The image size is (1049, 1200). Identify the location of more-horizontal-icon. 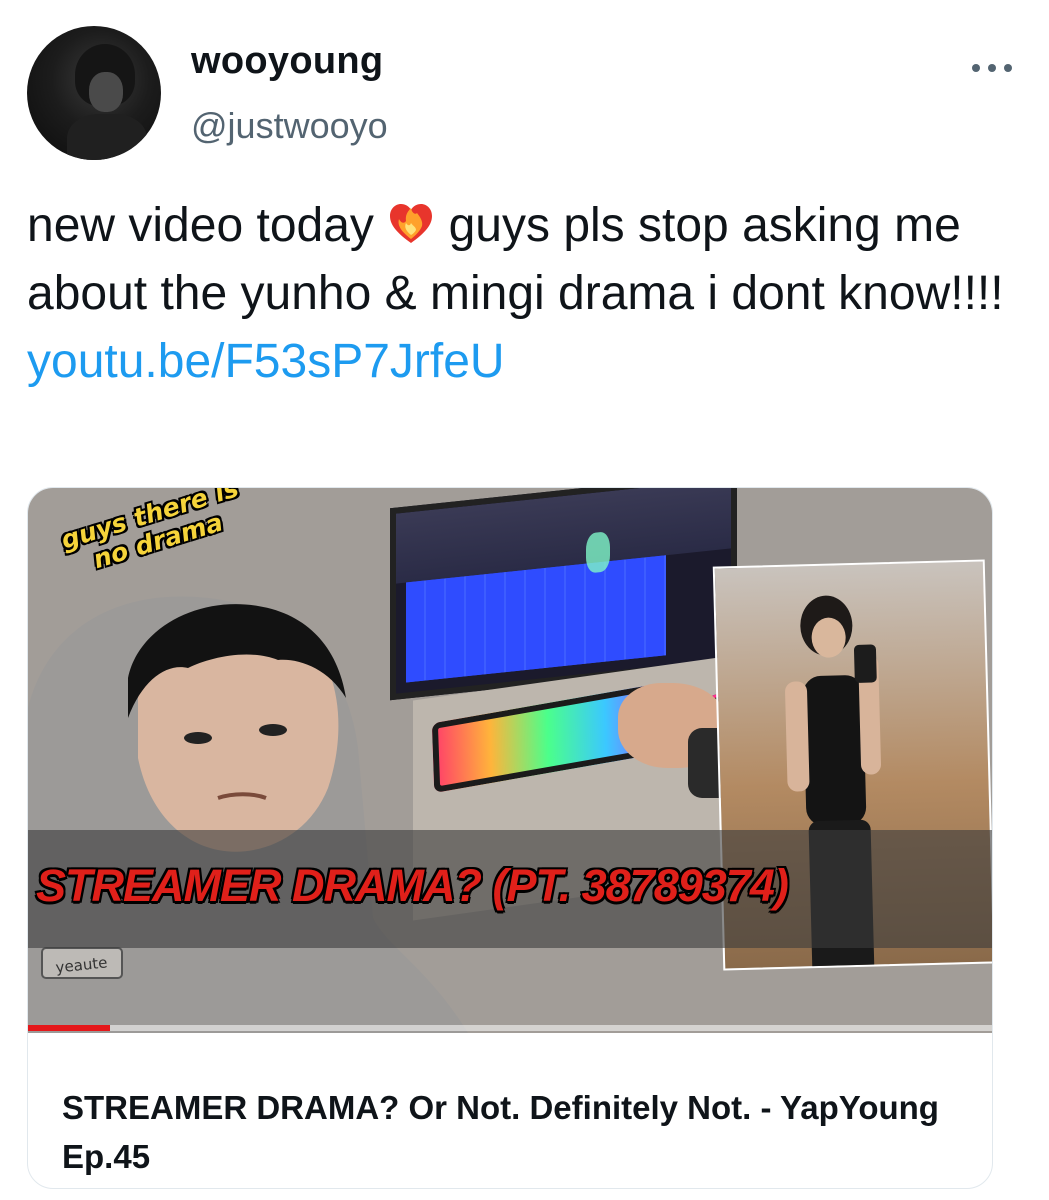
(976, 68).